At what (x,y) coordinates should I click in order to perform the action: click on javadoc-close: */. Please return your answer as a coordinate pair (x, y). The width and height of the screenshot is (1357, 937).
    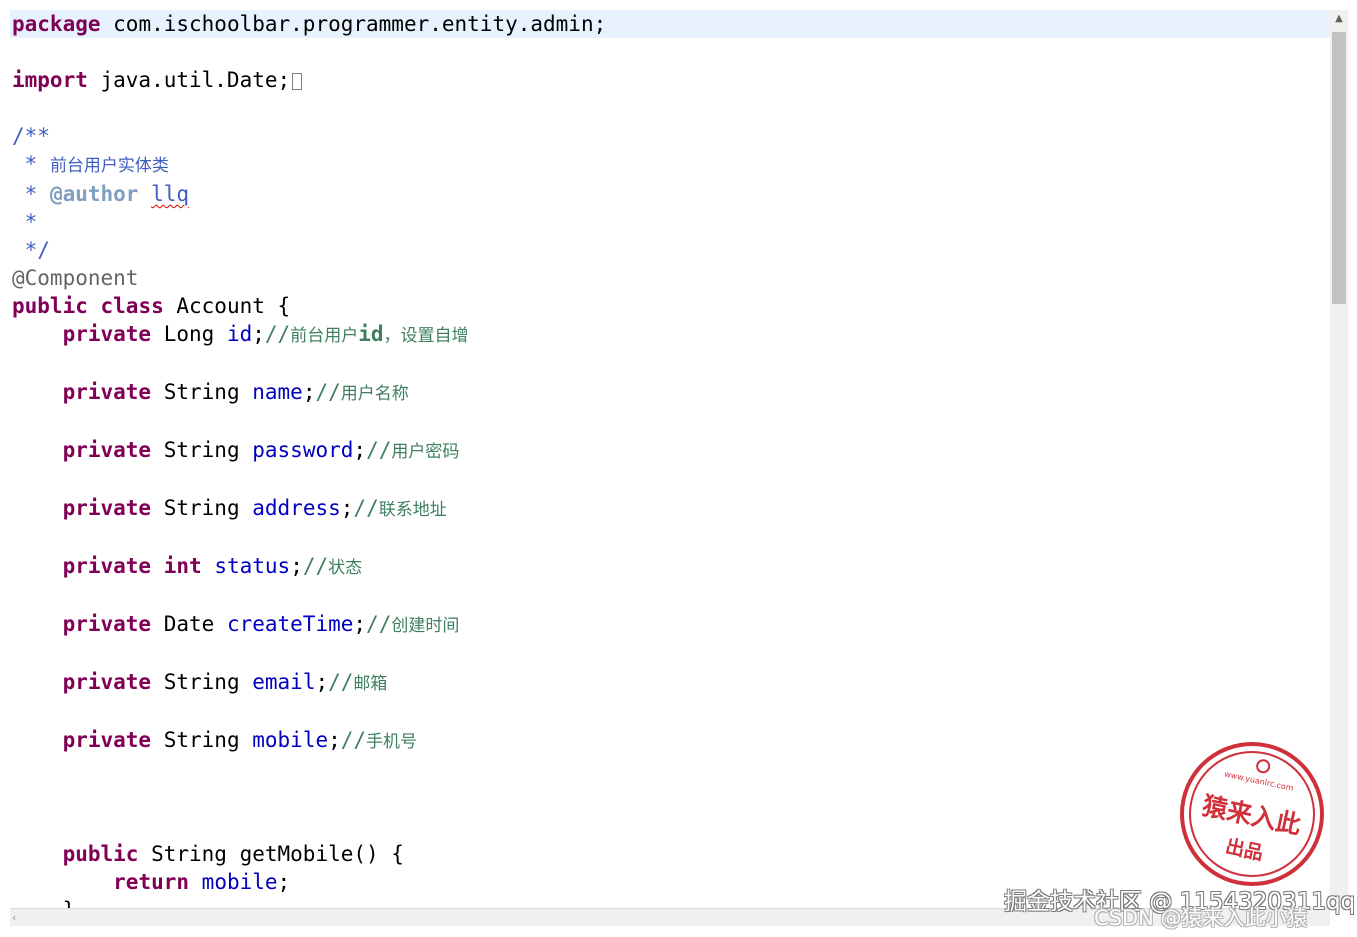
    Looking at the image, I should click on (31, 250).